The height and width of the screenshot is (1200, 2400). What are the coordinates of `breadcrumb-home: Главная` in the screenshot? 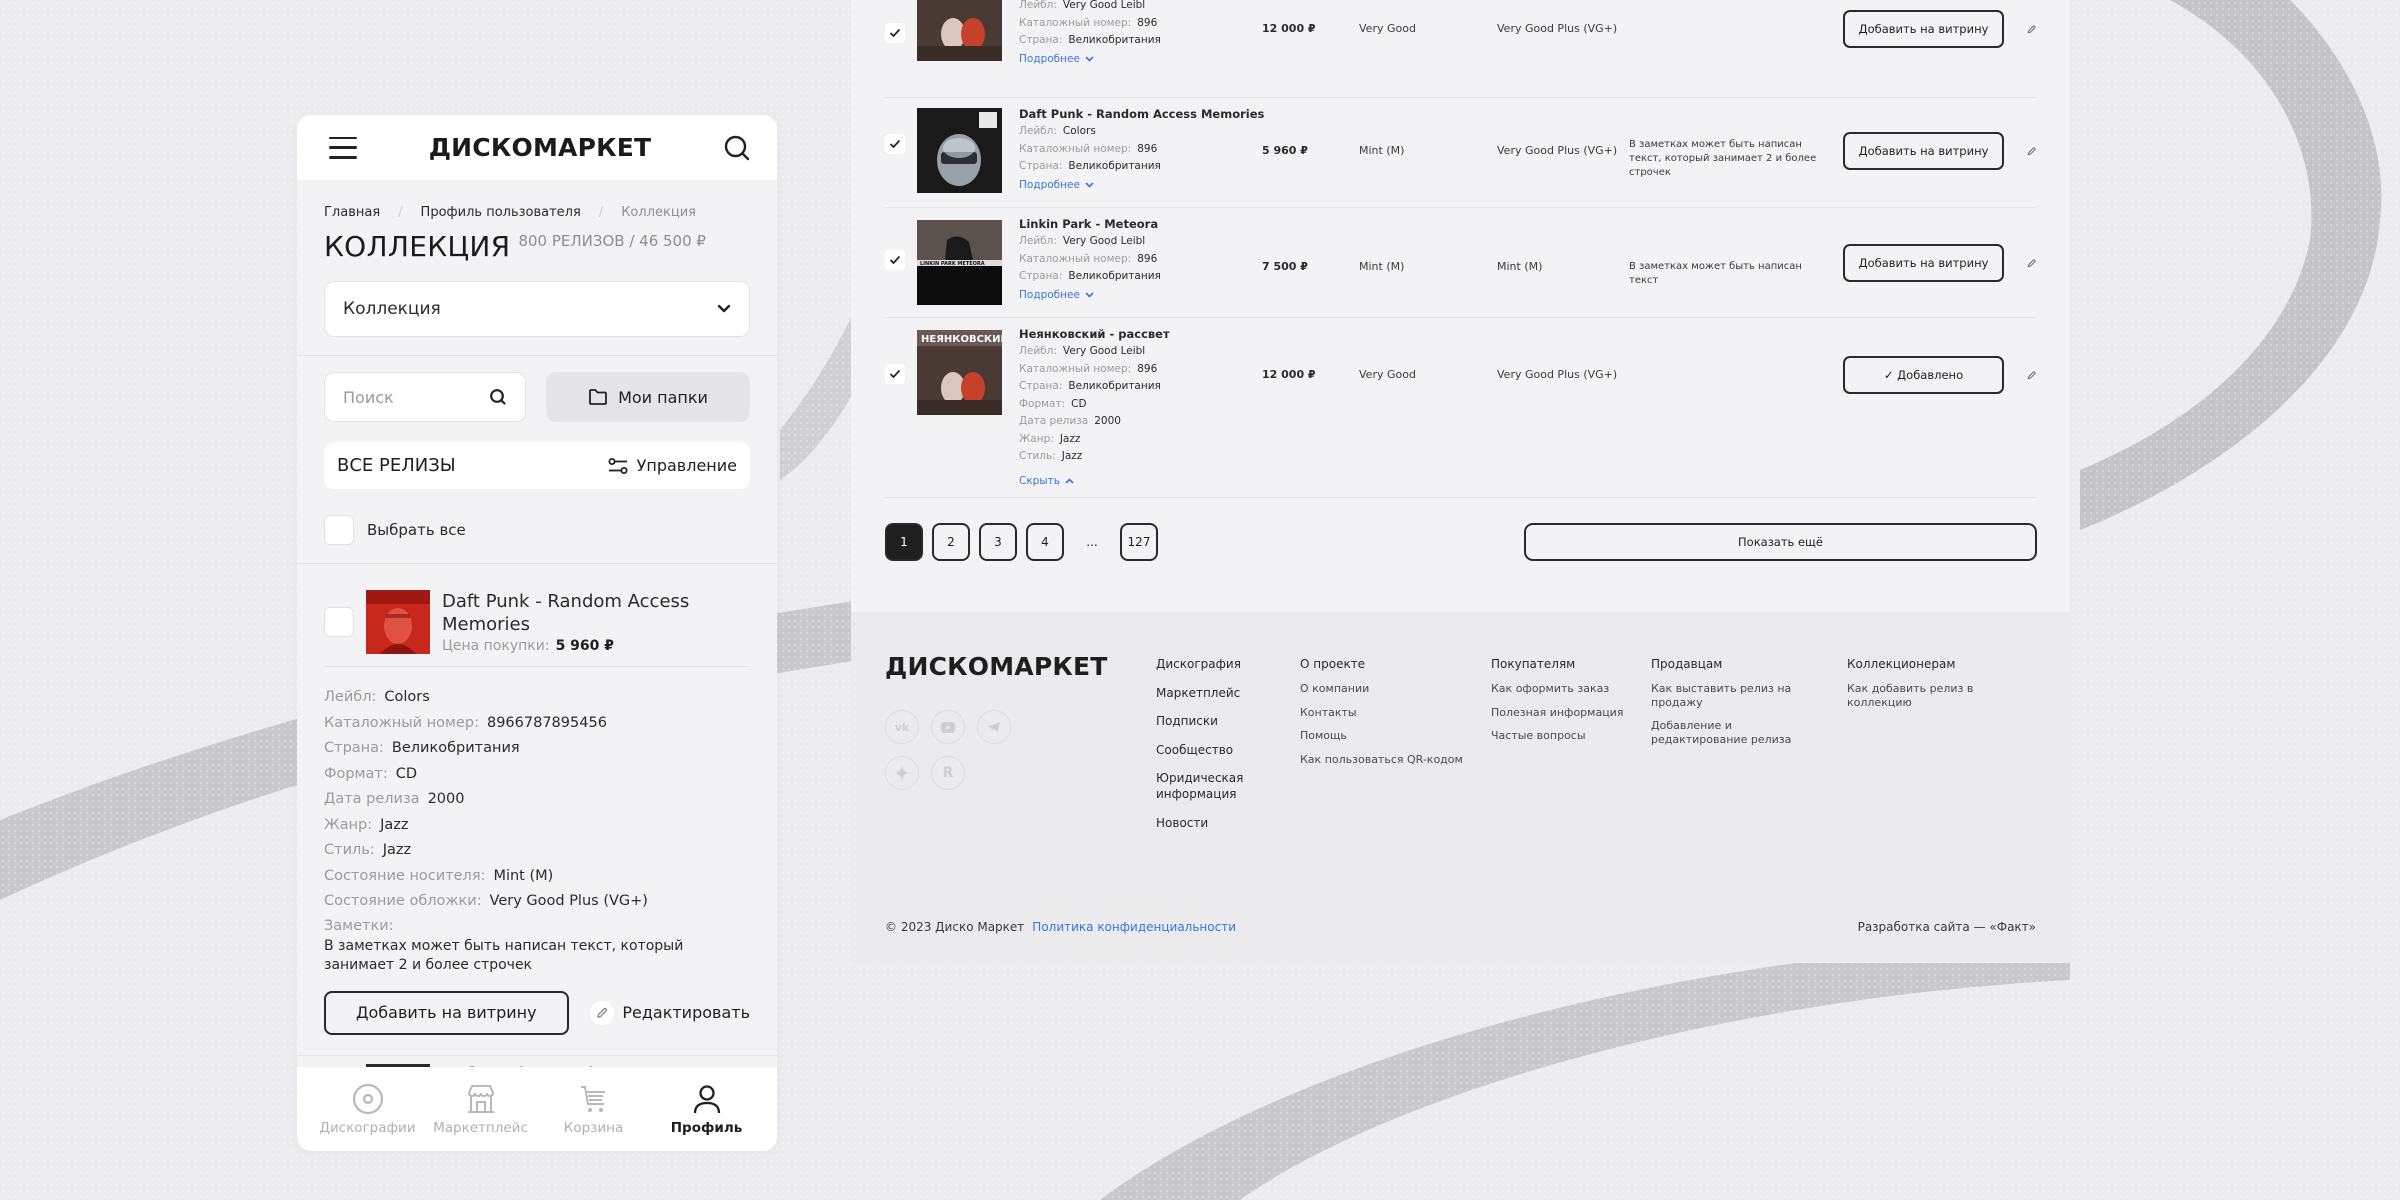 It's located at (352, 212).